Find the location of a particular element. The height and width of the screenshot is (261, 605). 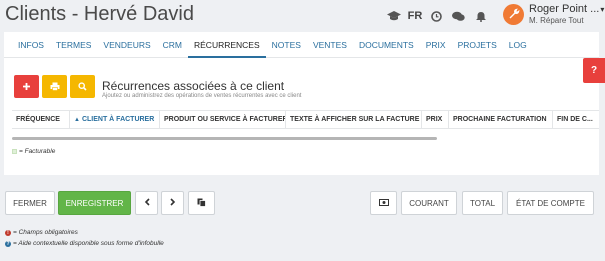

help-tab-label: ? is located at coordinates (594, 70).